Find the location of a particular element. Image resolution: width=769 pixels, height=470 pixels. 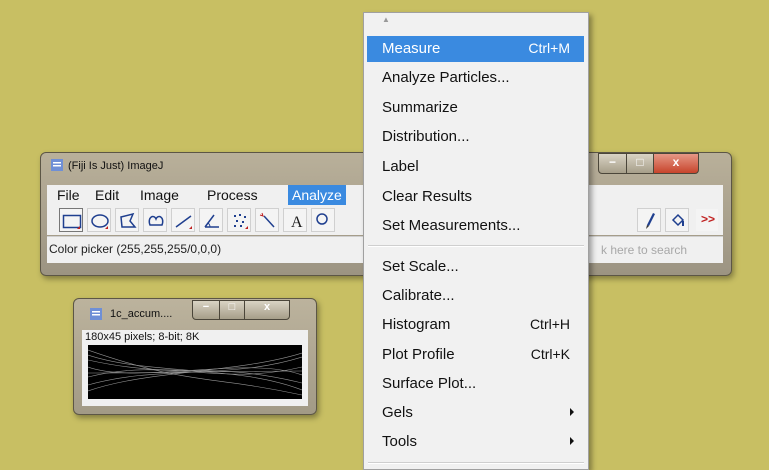

menu-item-summarize: Summarize is located at coordinates (475, 108).